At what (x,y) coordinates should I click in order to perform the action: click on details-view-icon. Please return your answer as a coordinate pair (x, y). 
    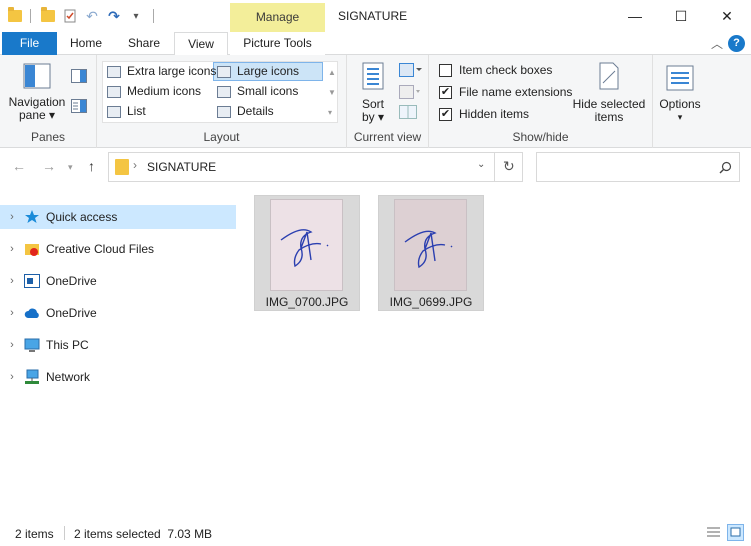
    Looking at the image, I should click on (713, 532).